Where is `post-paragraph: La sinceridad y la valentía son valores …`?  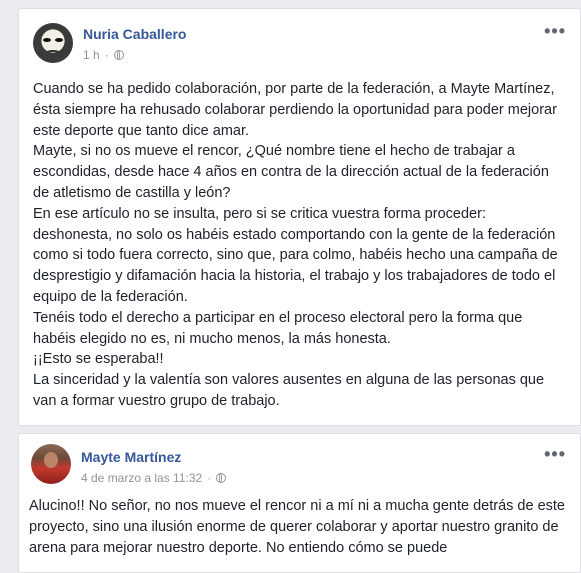 post-paragraph: La sinceridad y la valentía son valores … is located at coordinates (289, 390).